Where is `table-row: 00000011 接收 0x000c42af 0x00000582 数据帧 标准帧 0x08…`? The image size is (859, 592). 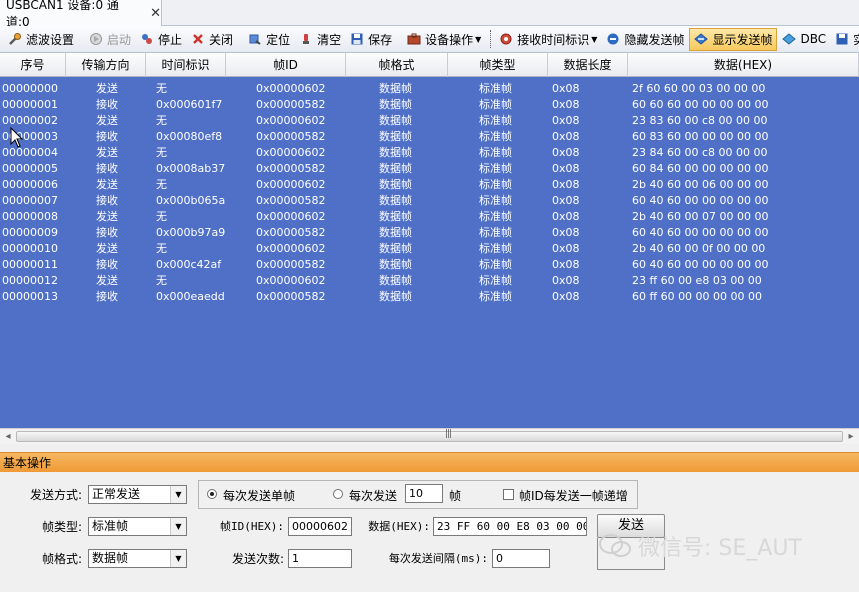 table-row: 00000011 接收 0x000c42af 0x00000582 数据帧 标准帧 0x08… is located at coordinates (429, 265).